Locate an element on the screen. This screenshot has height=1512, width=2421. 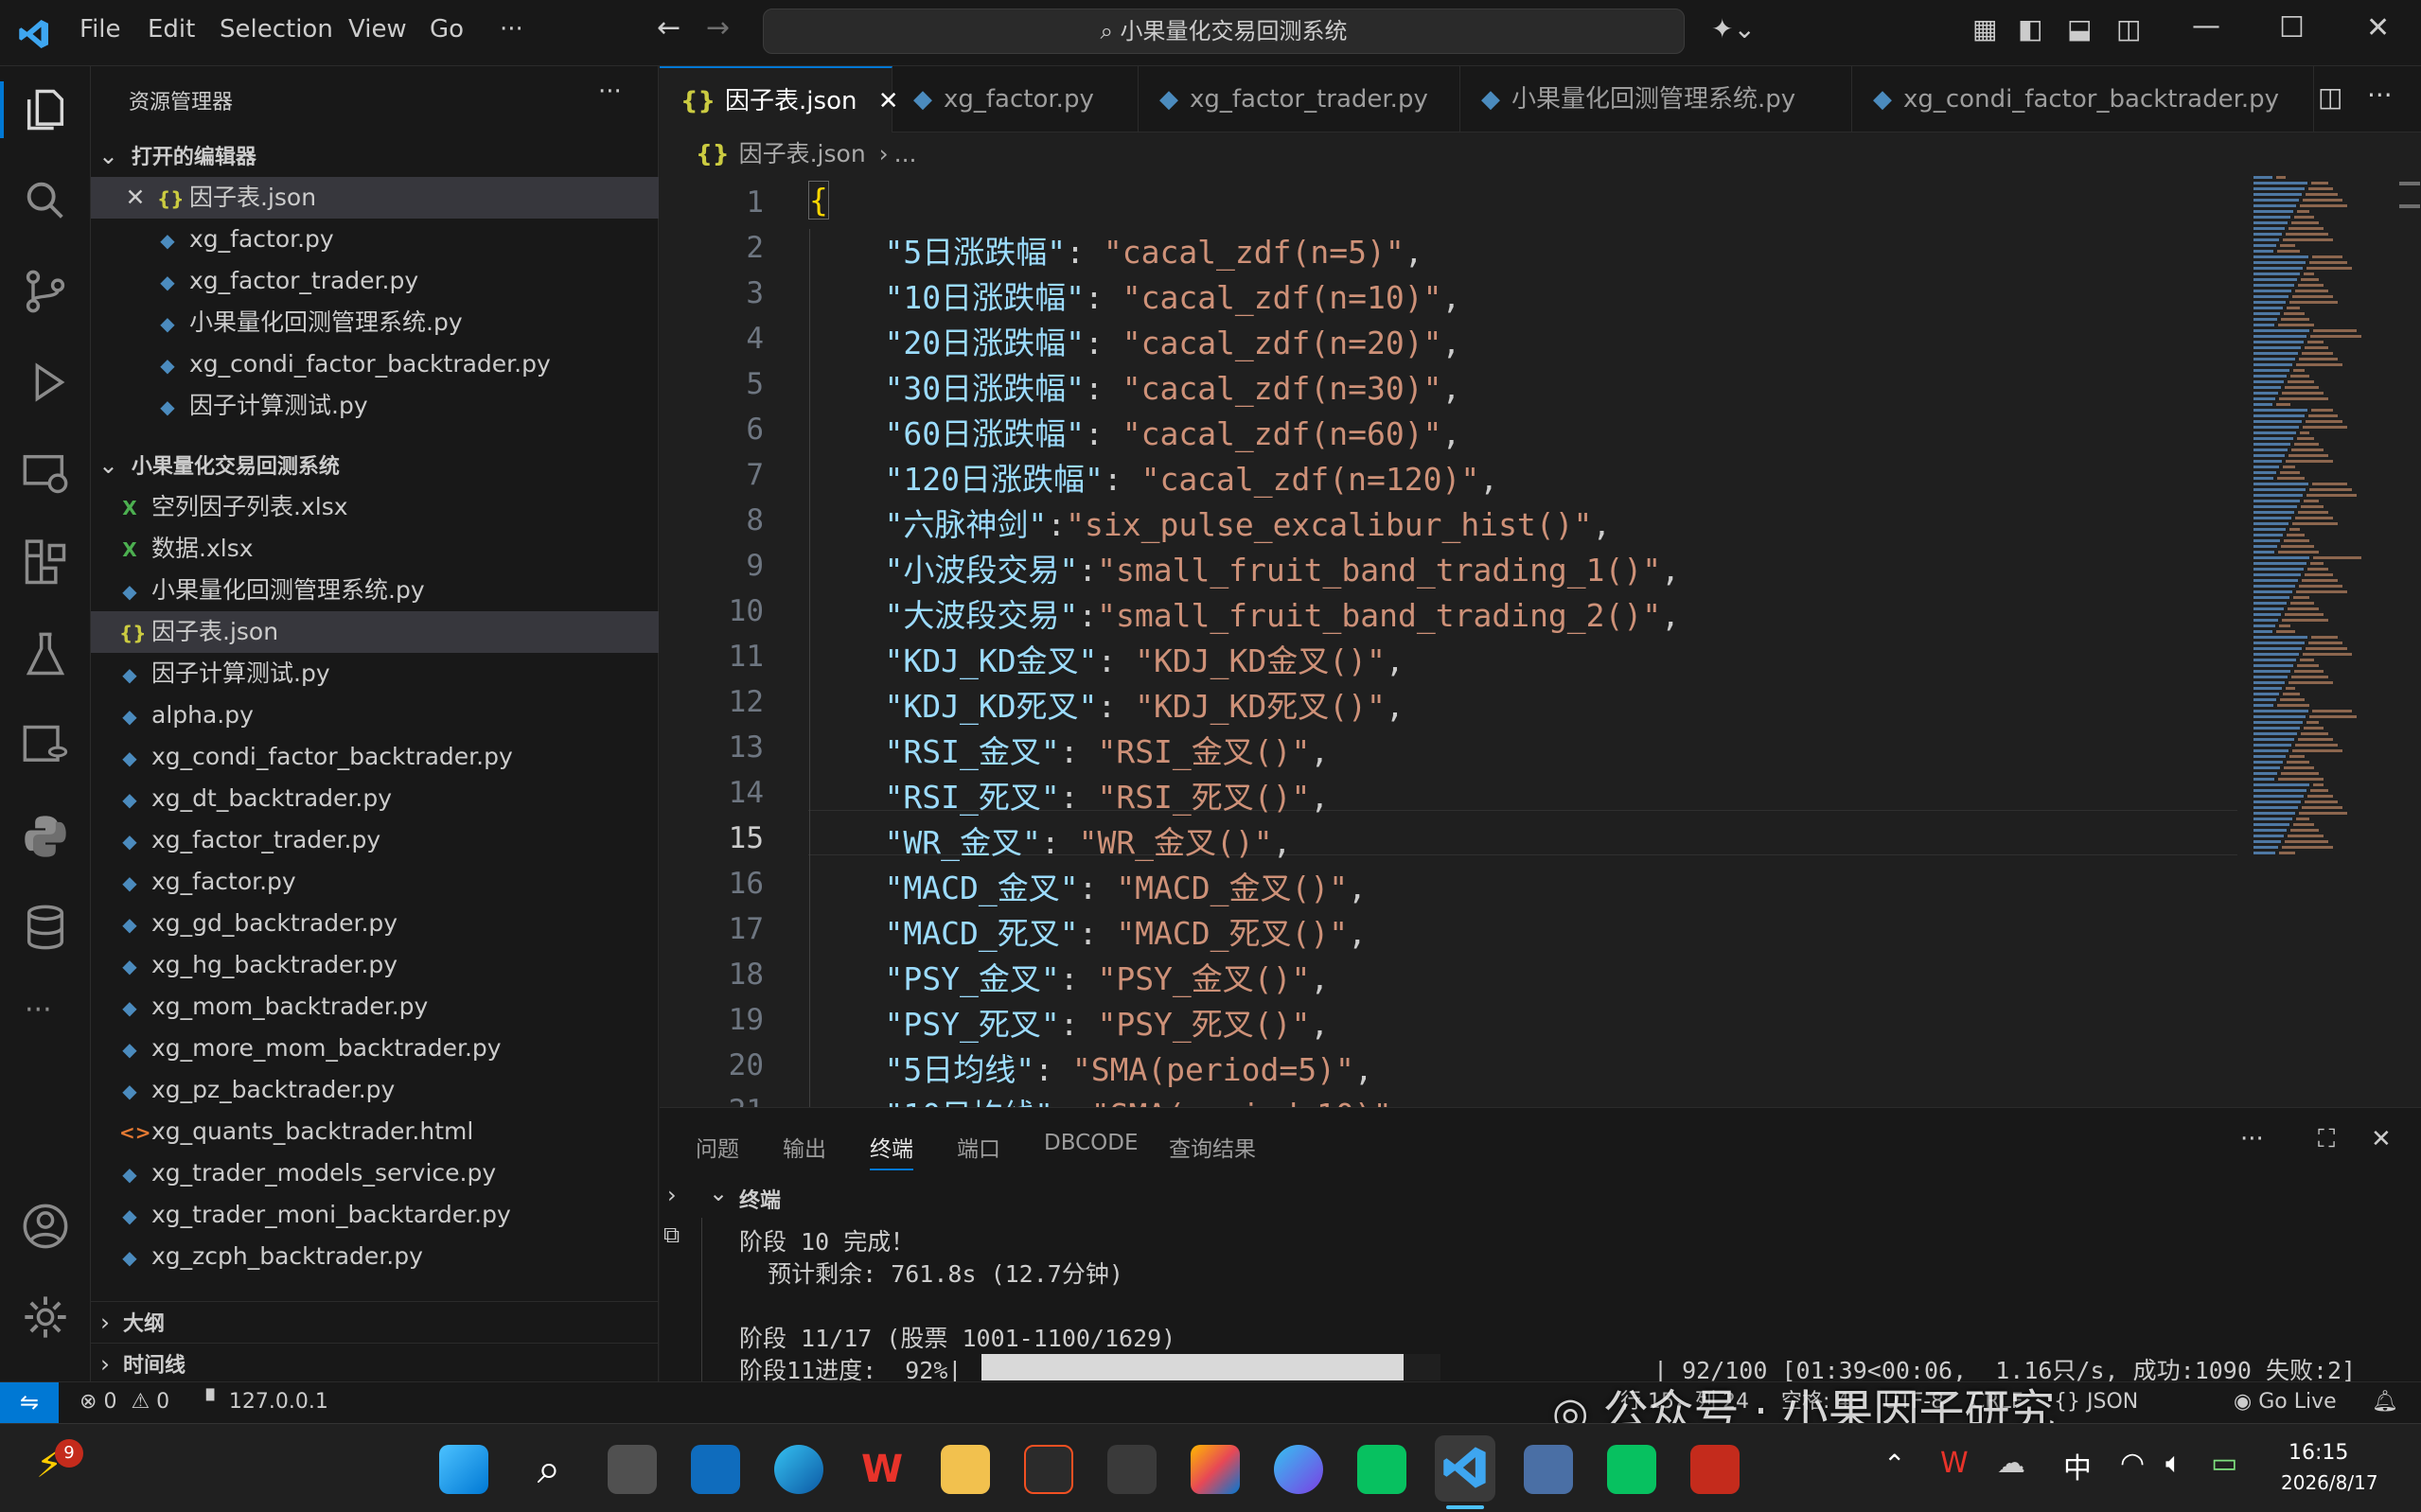
toggle-panel-icon: ⬓ is located at coordinates (2079, 28).